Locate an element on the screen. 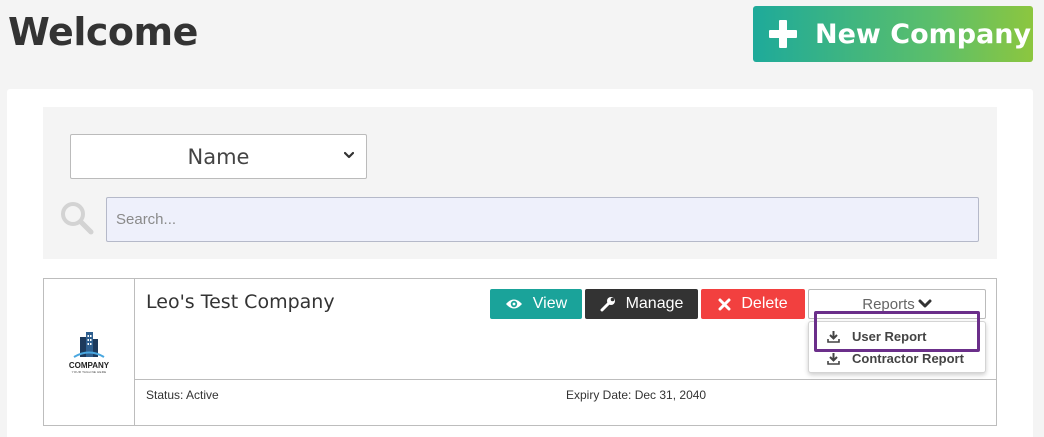 This screenshot has height=437, width=1044. new-company-label: New Company is located at coordinates (923, 34).